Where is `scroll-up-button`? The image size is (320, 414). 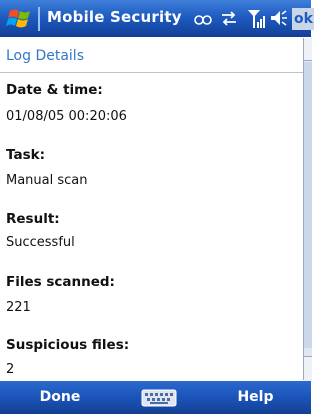 scroll-up-button is located at coordinates (308, 49).